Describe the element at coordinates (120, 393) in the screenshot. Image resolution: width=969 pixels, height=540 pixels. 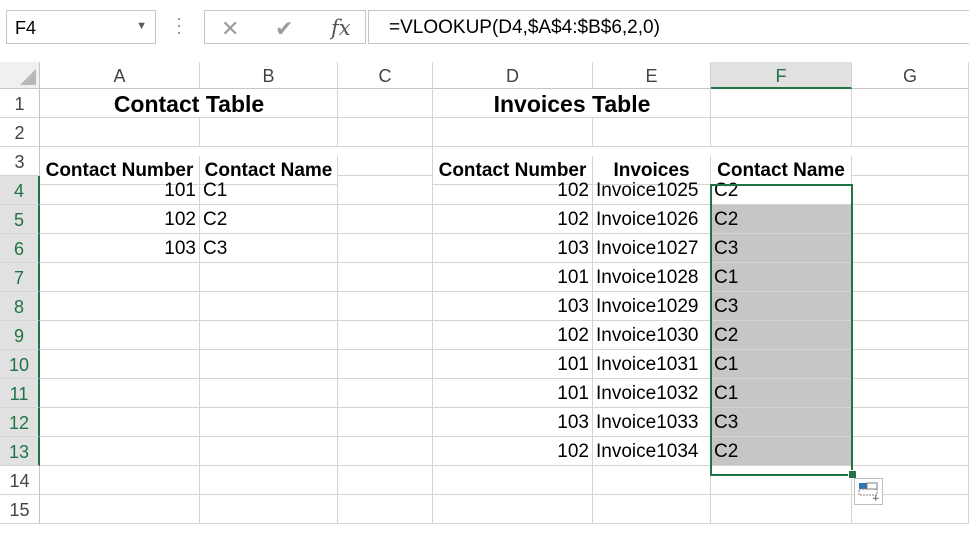
I see `cell-A11` at that location.